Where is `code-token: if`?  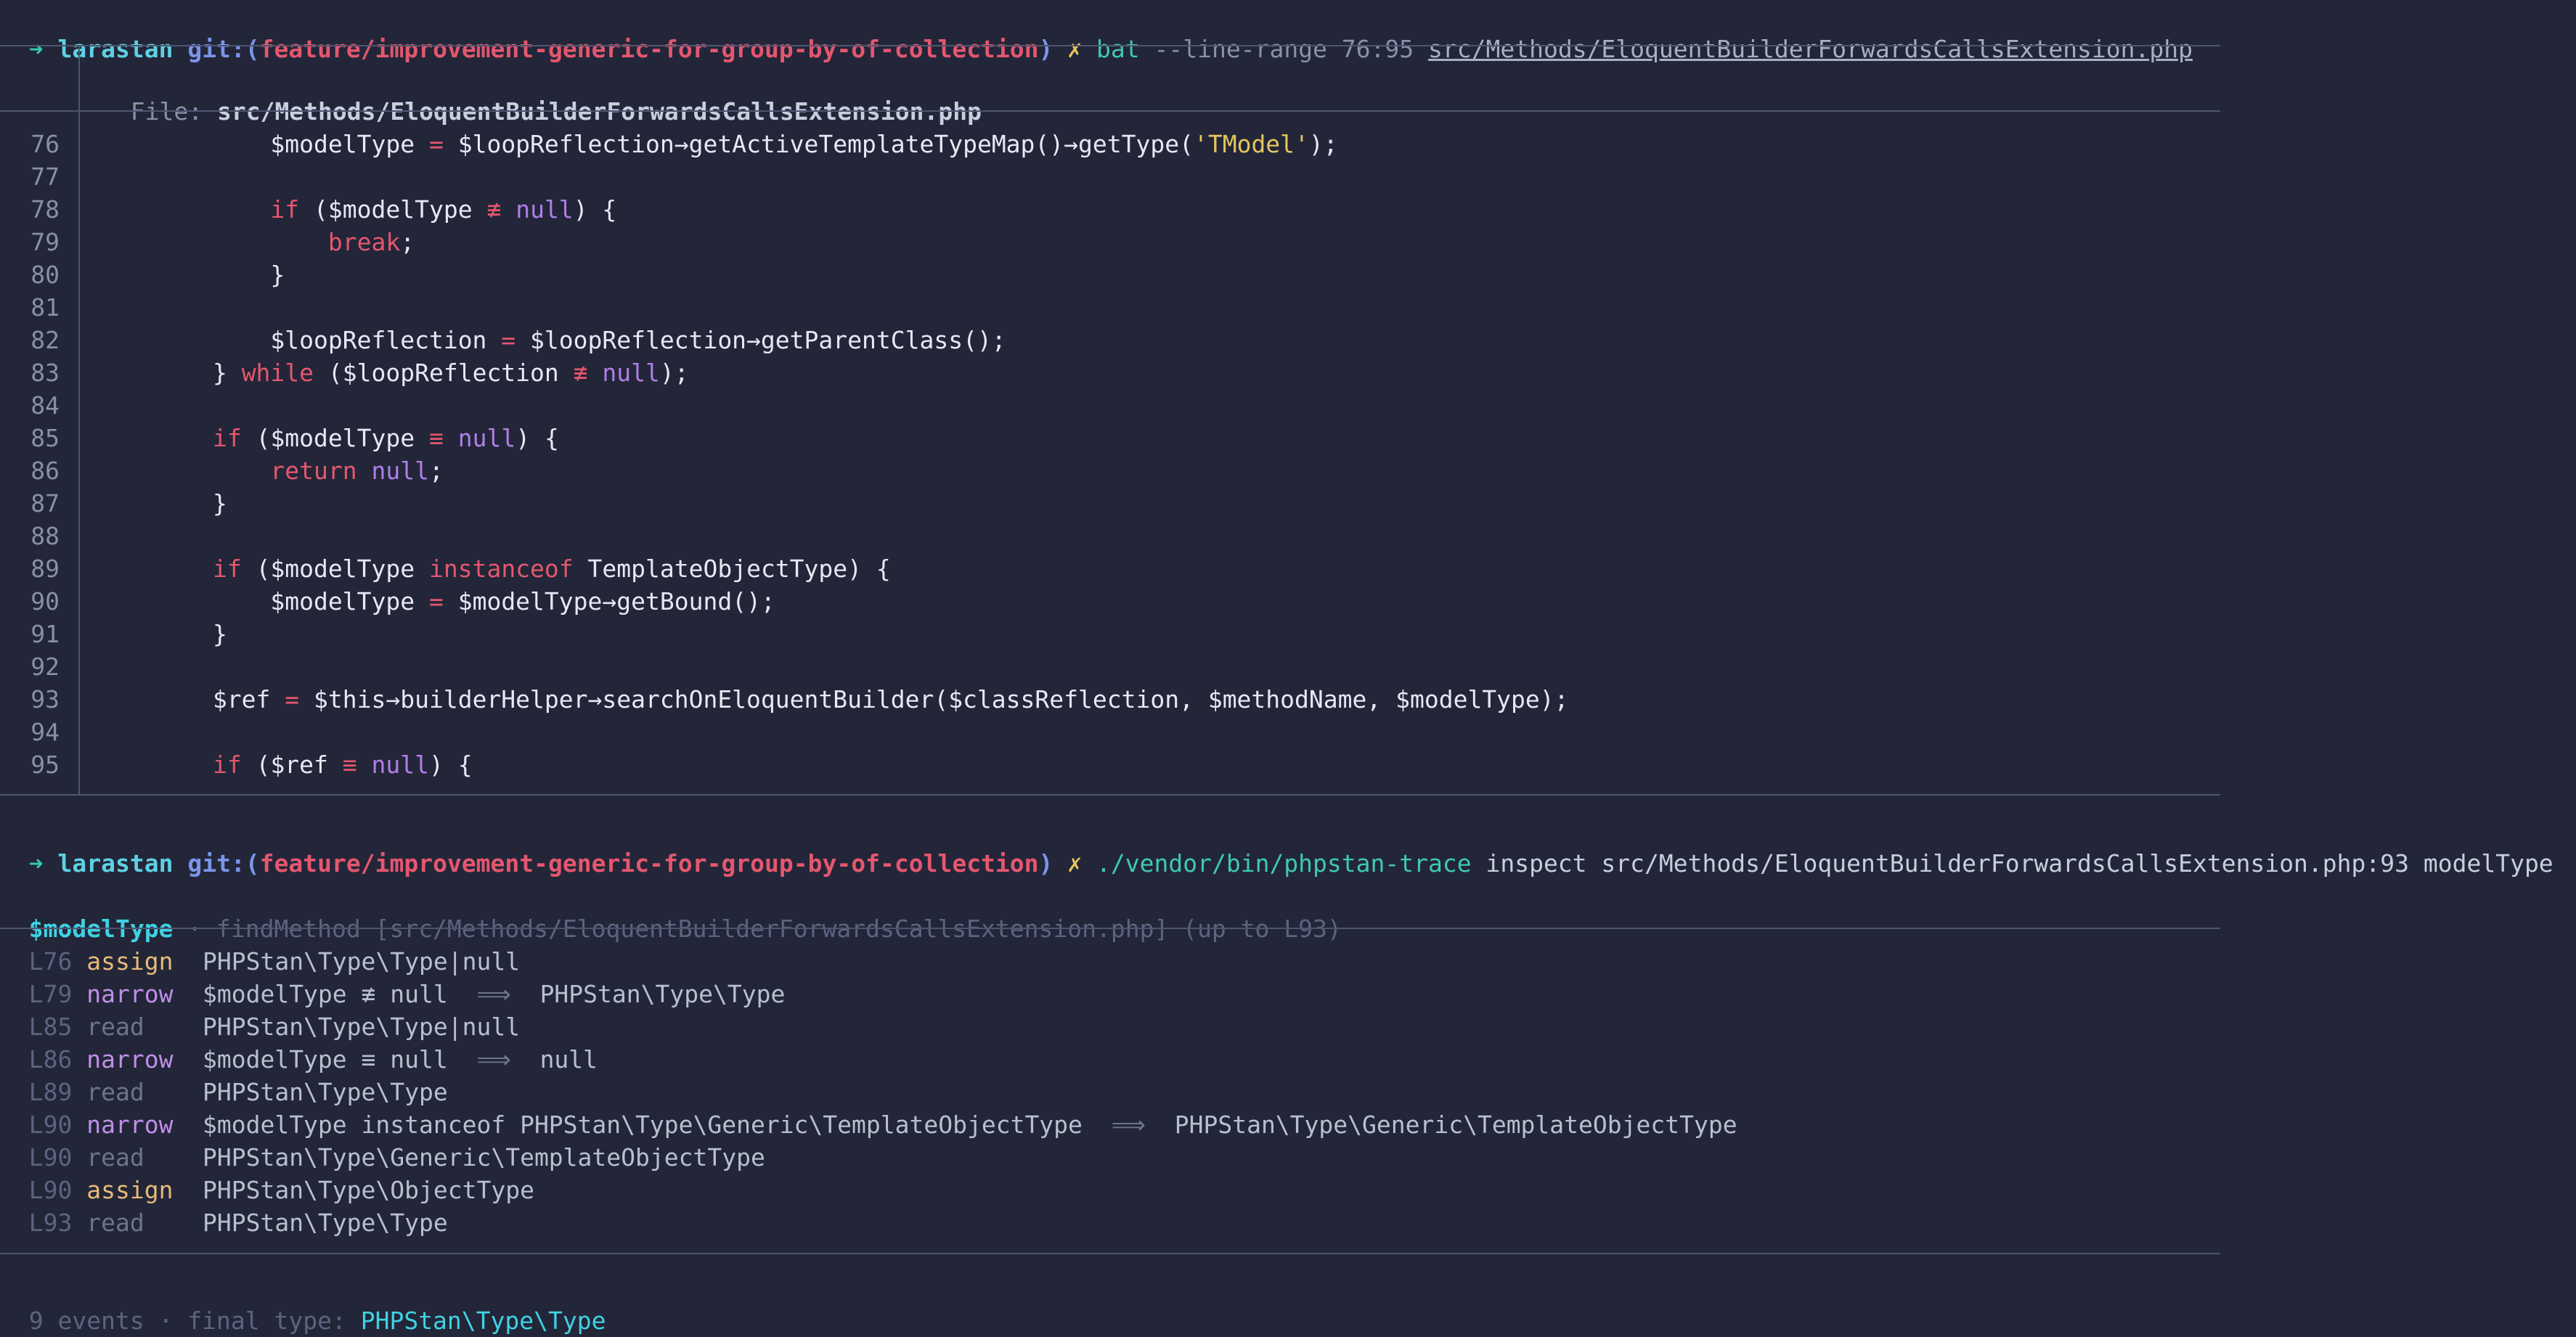
code-token: if is located at coordinates (227, 569).